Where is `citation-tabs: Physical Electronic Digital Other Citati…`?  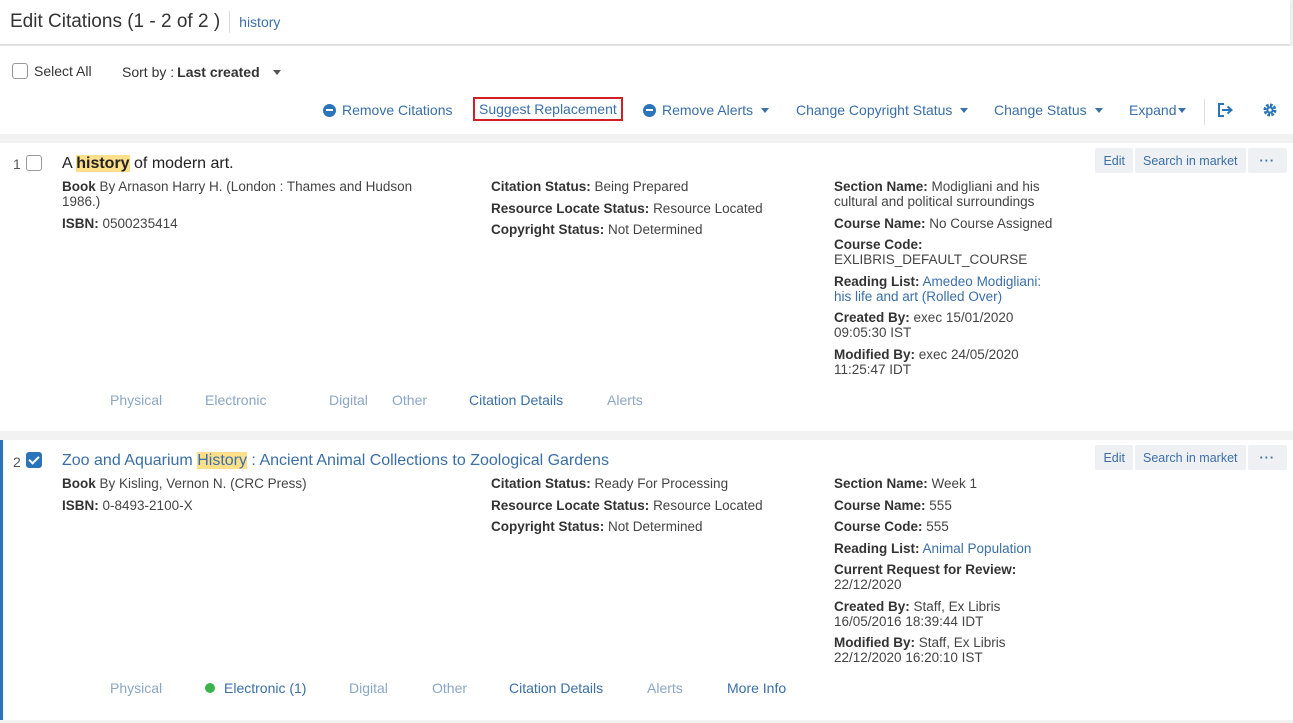
citation-tabs: Physical Electronic Digital Other Citati… is located at coordinates (376, 400).